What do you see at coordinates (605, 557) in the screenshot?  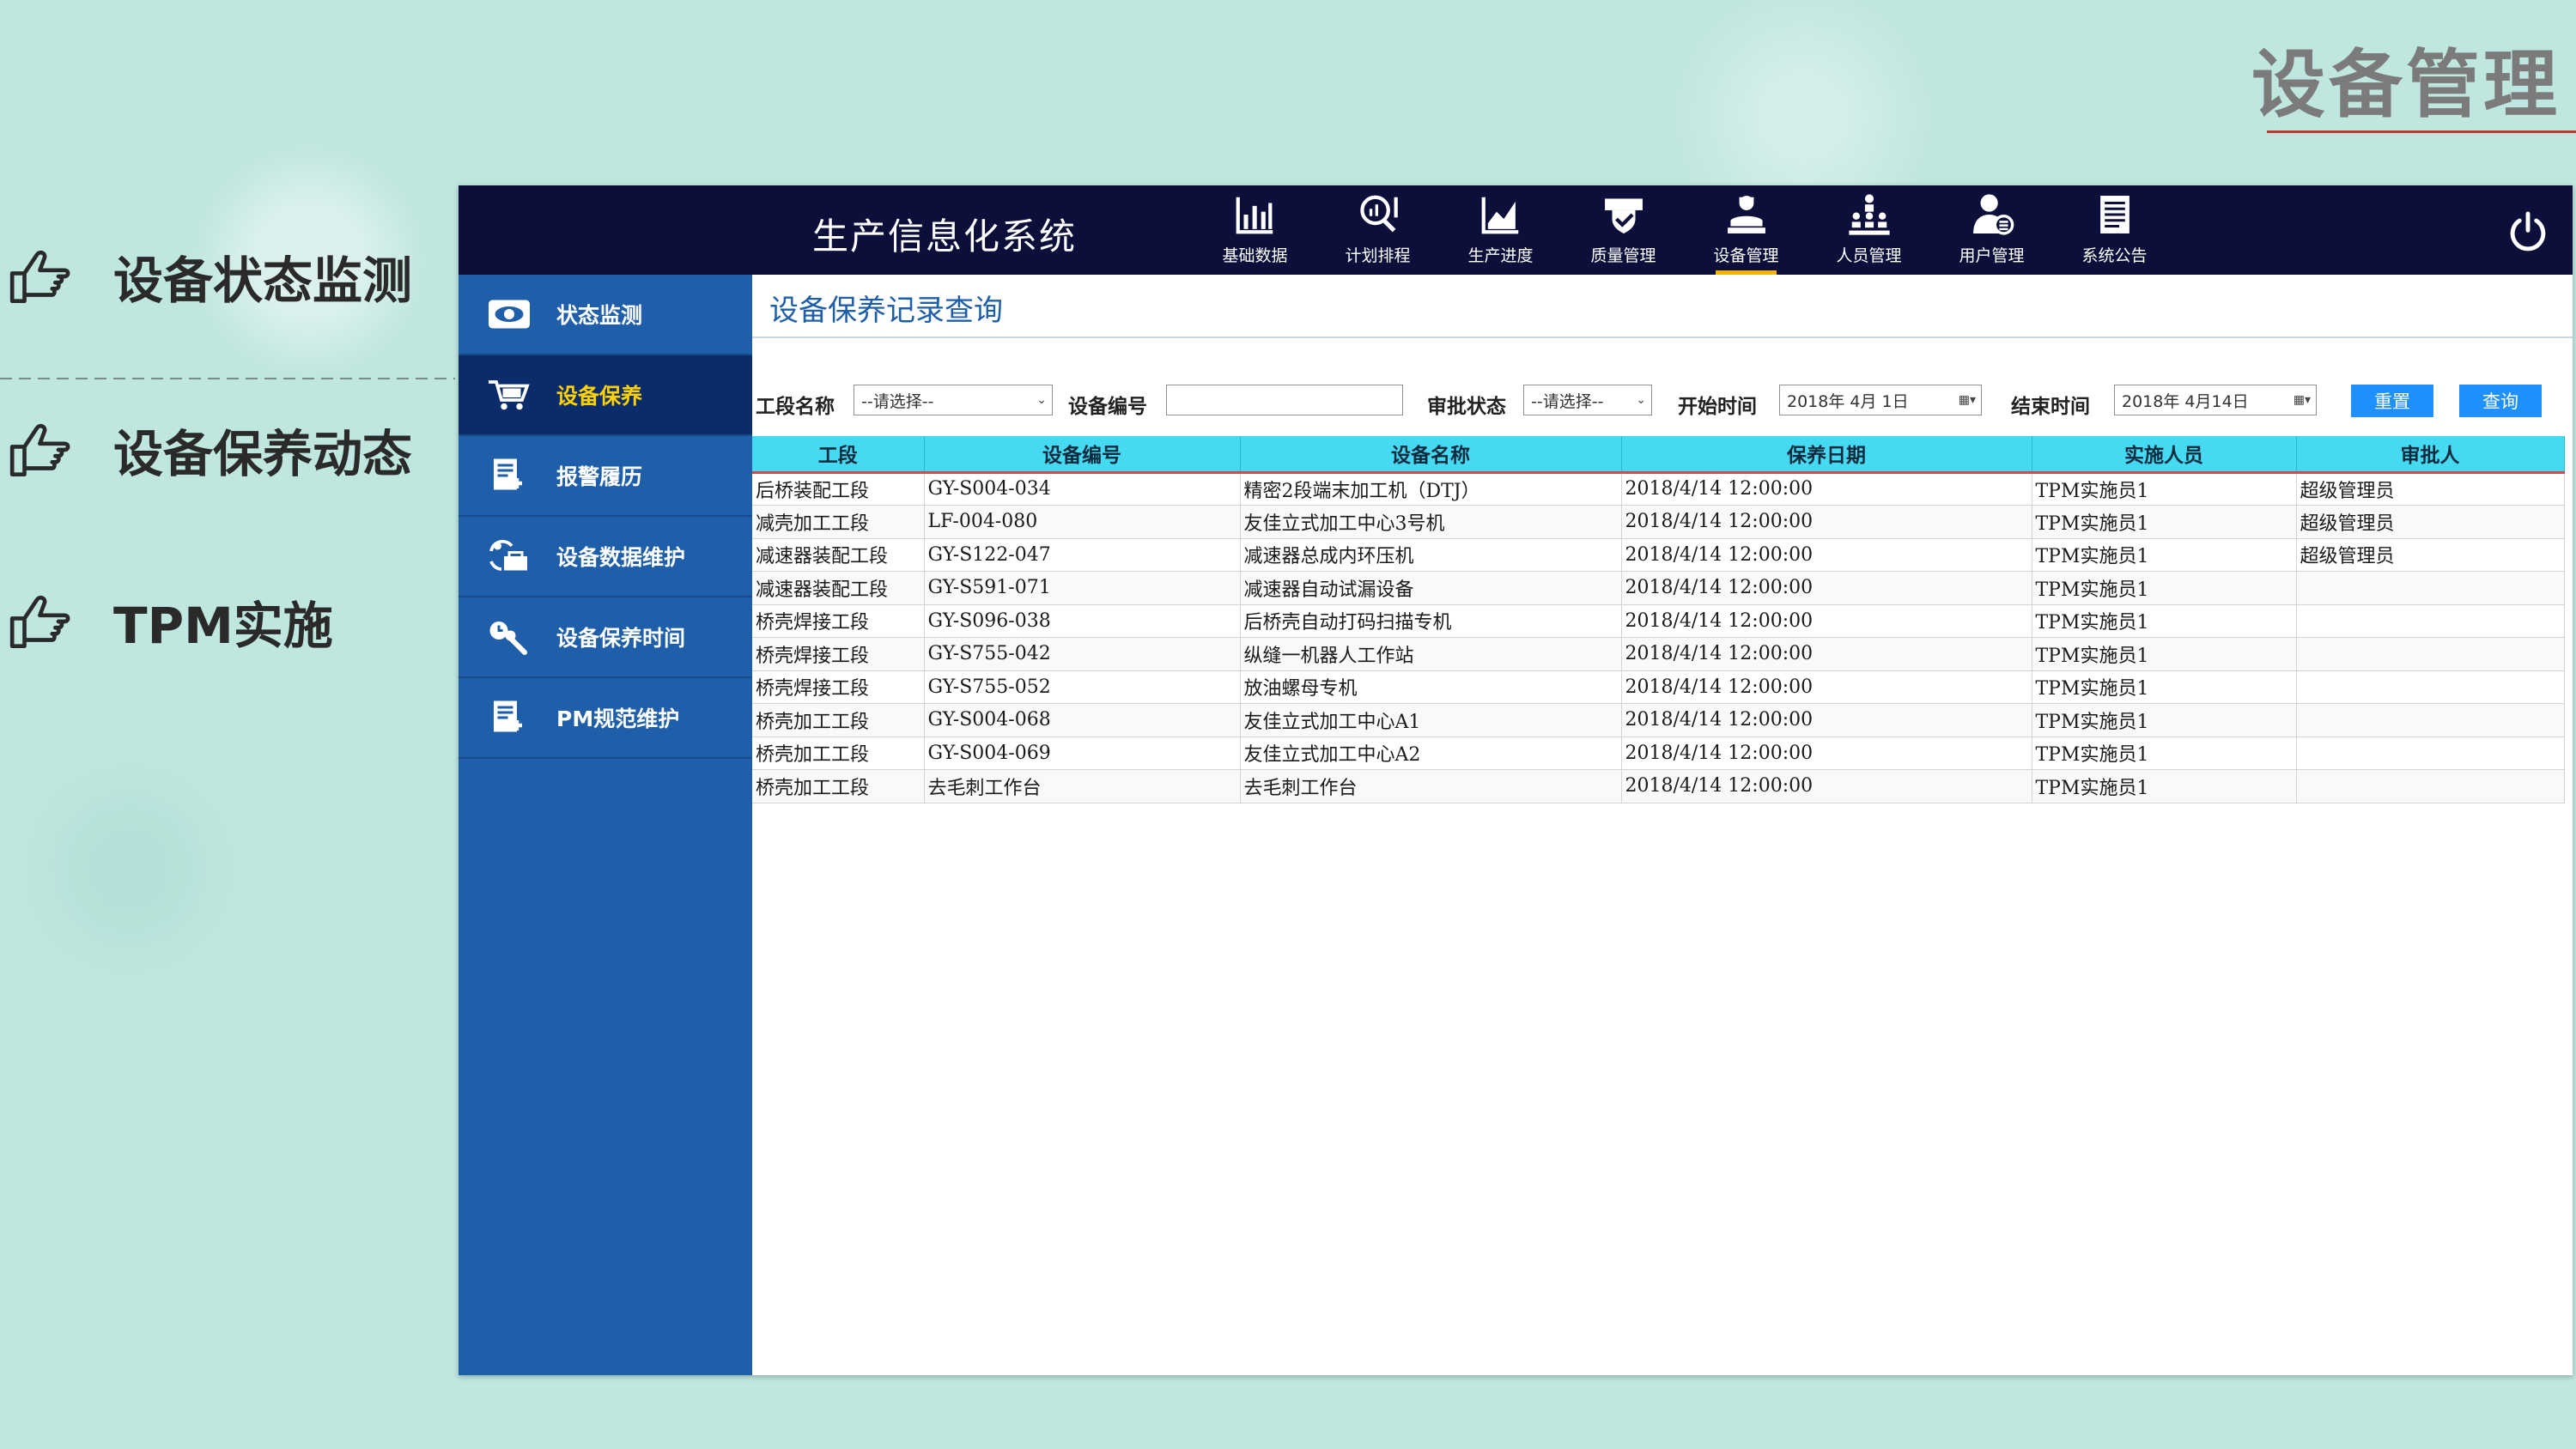 I see `sidebar-item-equipment-data: 设备数据维护` at bounding box center [605, 557].